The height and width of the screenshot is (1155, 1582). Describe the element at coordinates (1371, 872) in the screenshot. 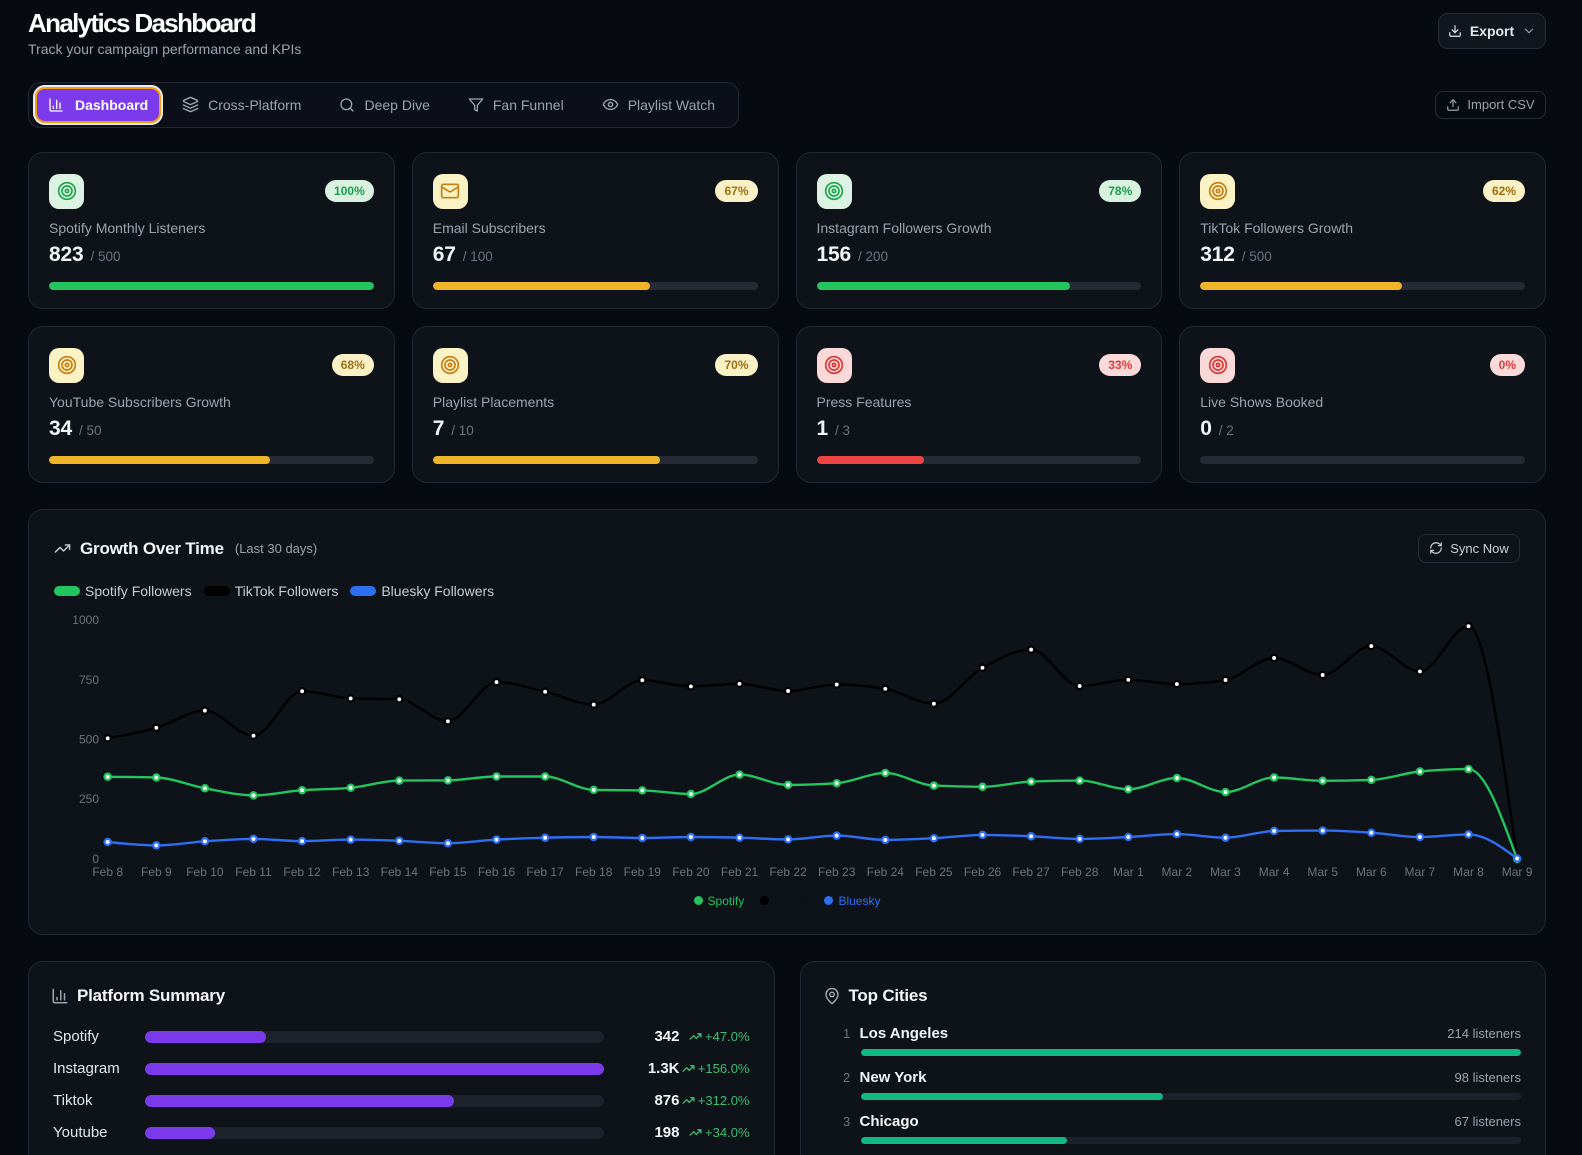

I see `svg-text: Mar 6` at that location.